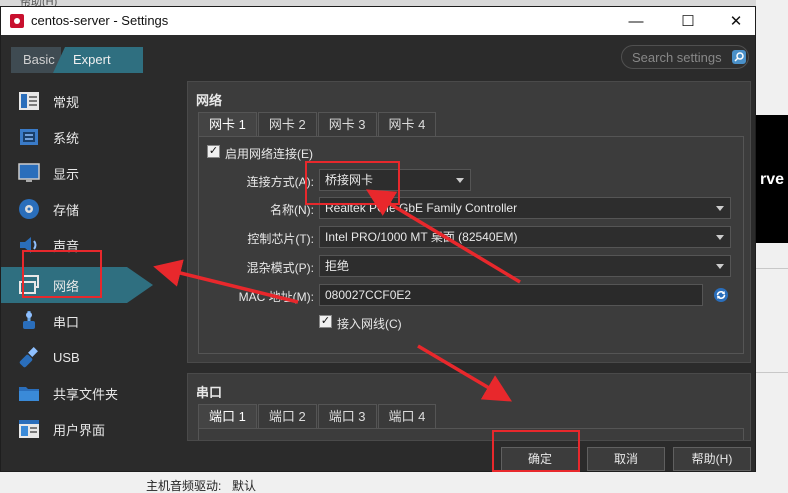  I want to click on attached-to-select: 桥接网卡, so click(395, 180).